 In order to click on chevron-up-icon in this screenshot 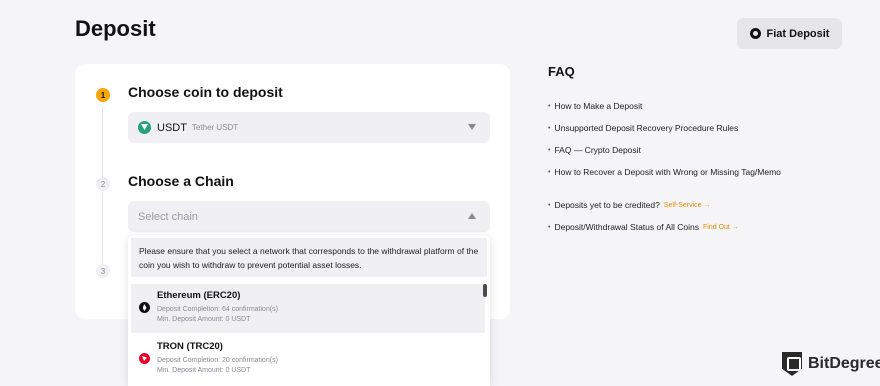, I will do `click(472, 216)`.